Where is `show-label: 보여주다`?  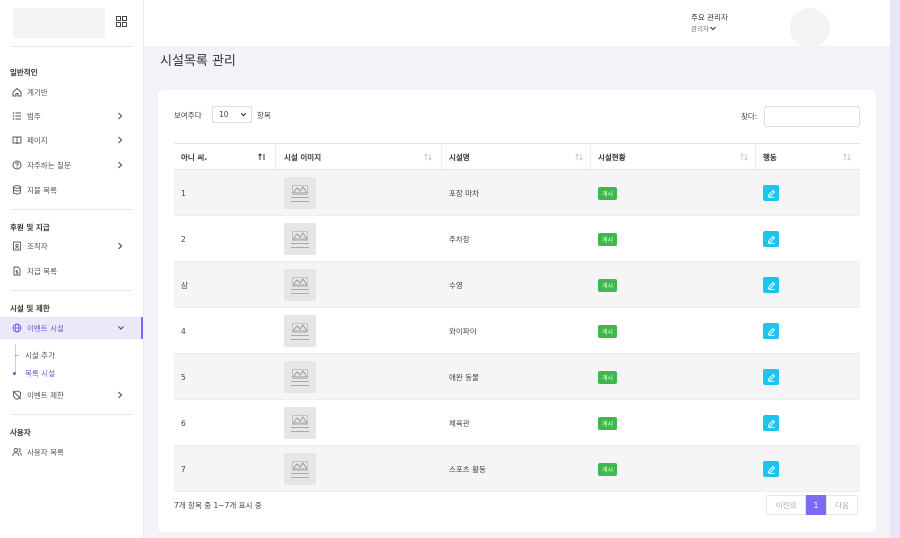 show-label: 보여주다 is located at coordinates (188, 115).